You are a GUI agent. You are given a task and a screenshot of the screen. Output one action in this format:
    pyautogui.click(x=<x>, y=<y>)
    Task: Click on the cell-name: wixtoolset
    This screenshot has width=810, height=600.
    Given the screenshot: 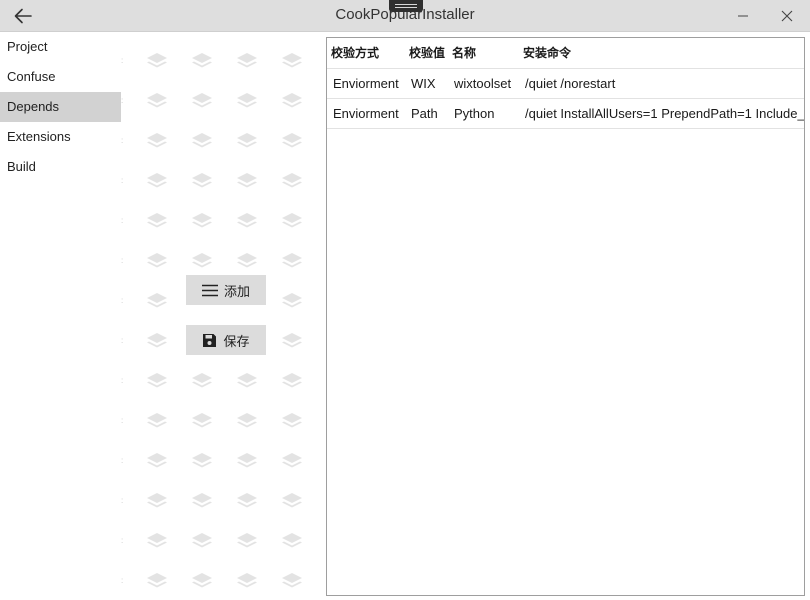 What is the action you would take?
    pyautogui.click(x=483, y=83)
    